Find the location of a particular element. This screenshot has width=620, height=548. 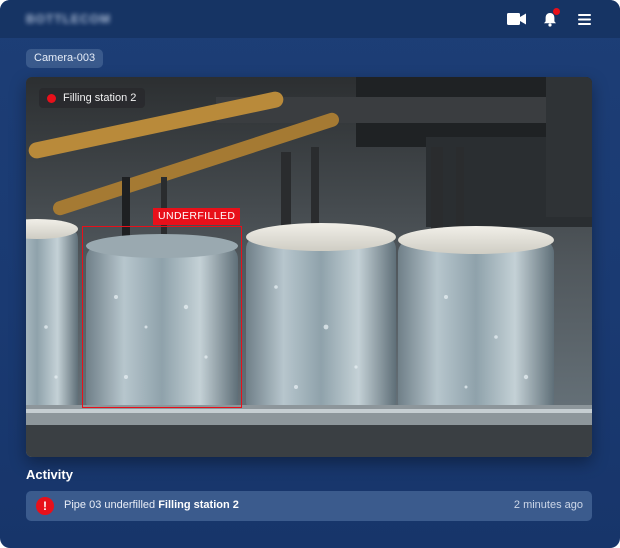

activity-message-text: Pipe 03 underfilled is located at coordinates (110, 505).